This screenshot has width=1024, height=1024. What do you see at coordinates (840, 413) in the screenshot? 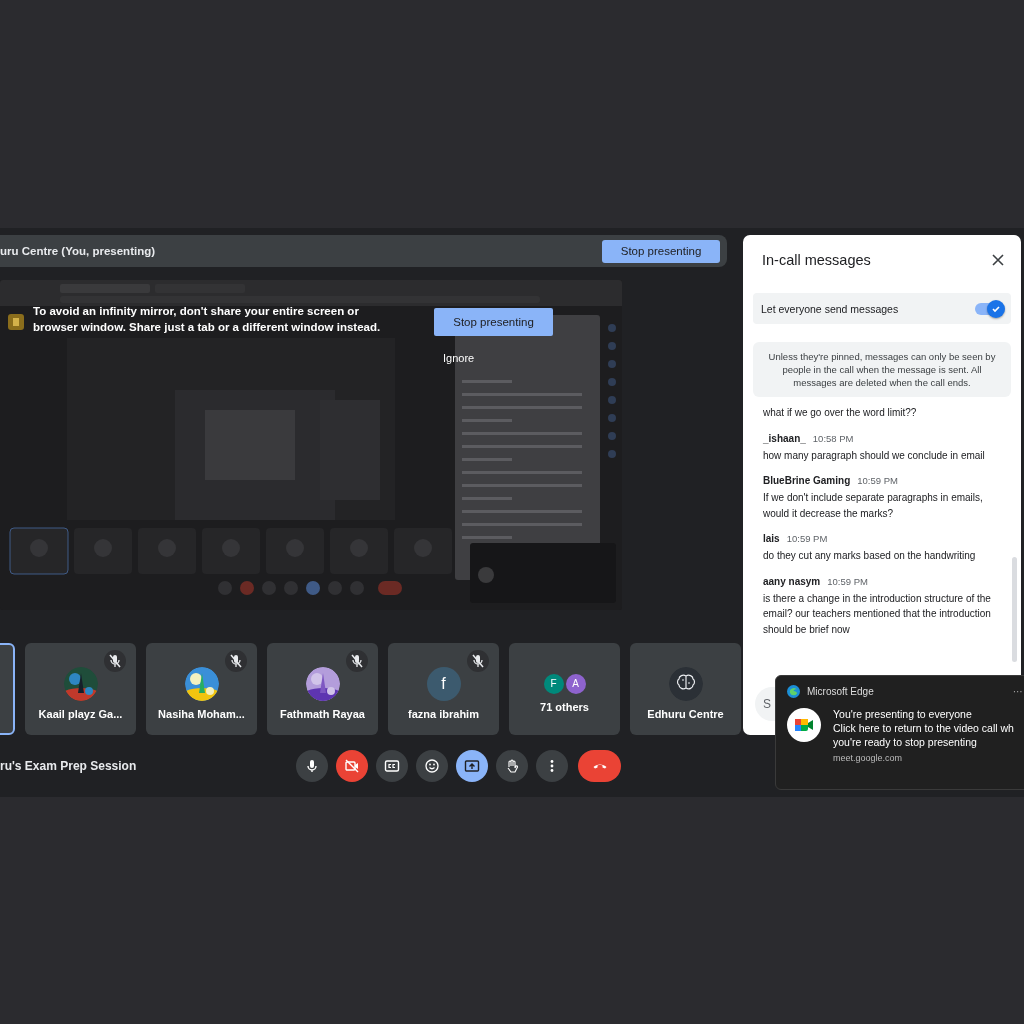
I see `message-text: what if we go over the word limit??` at bounding box center [840, 413].